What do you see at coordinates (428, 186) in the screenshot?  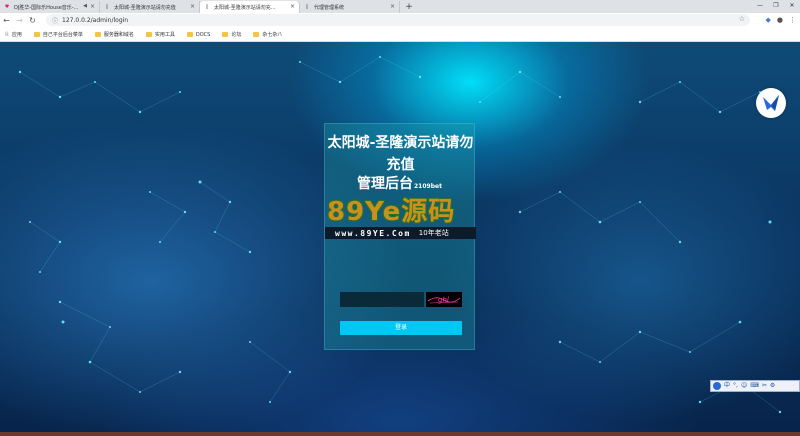 I see `subtitle-suffix: 2109bet` at bounding box center [428, 186].